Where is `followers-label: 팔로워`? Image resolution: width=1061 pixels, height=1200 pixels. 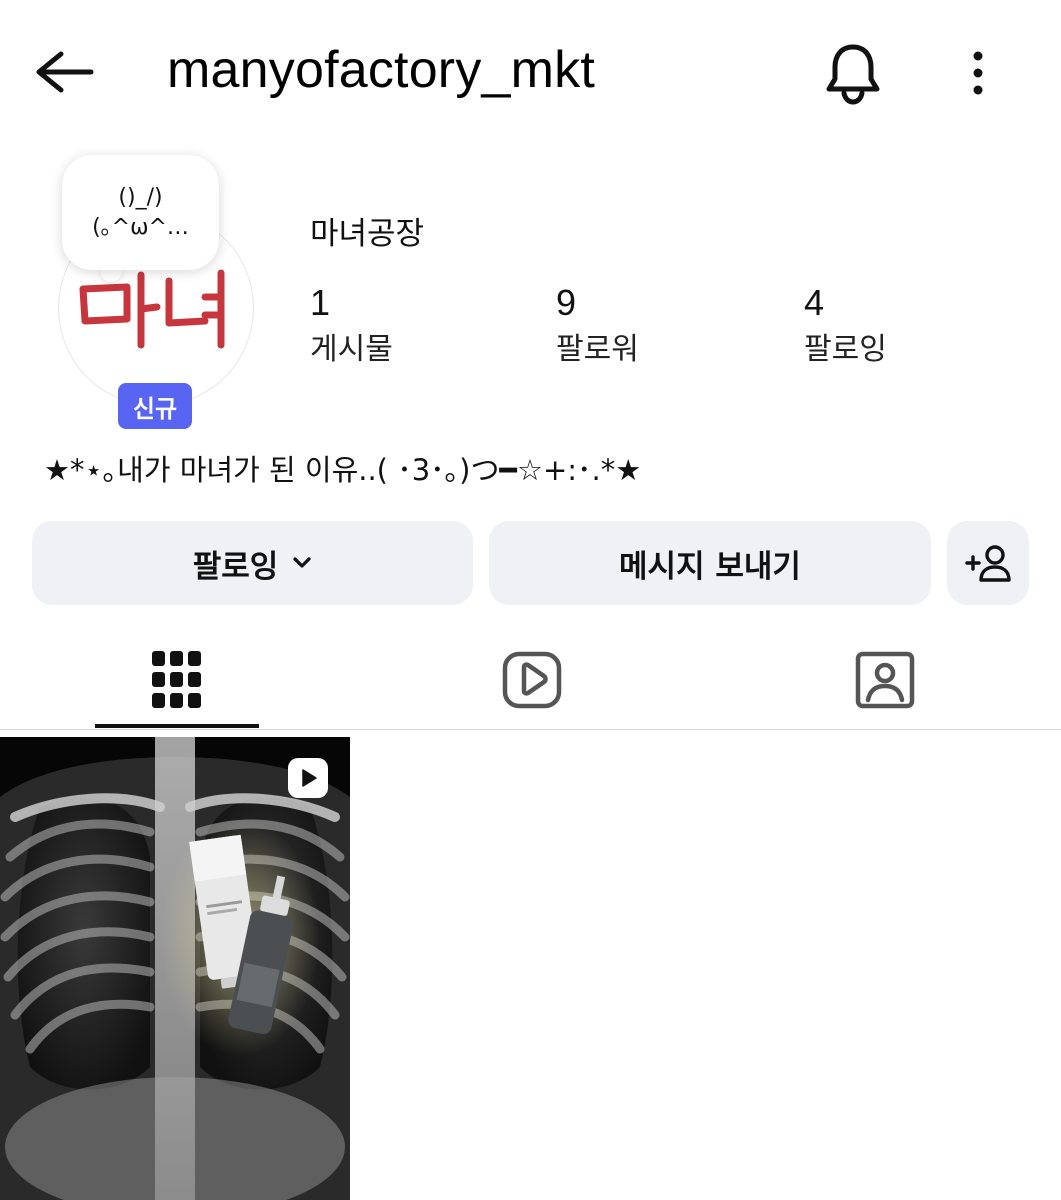 followers-label: 팔로워 is located at coordinates (597, 349).